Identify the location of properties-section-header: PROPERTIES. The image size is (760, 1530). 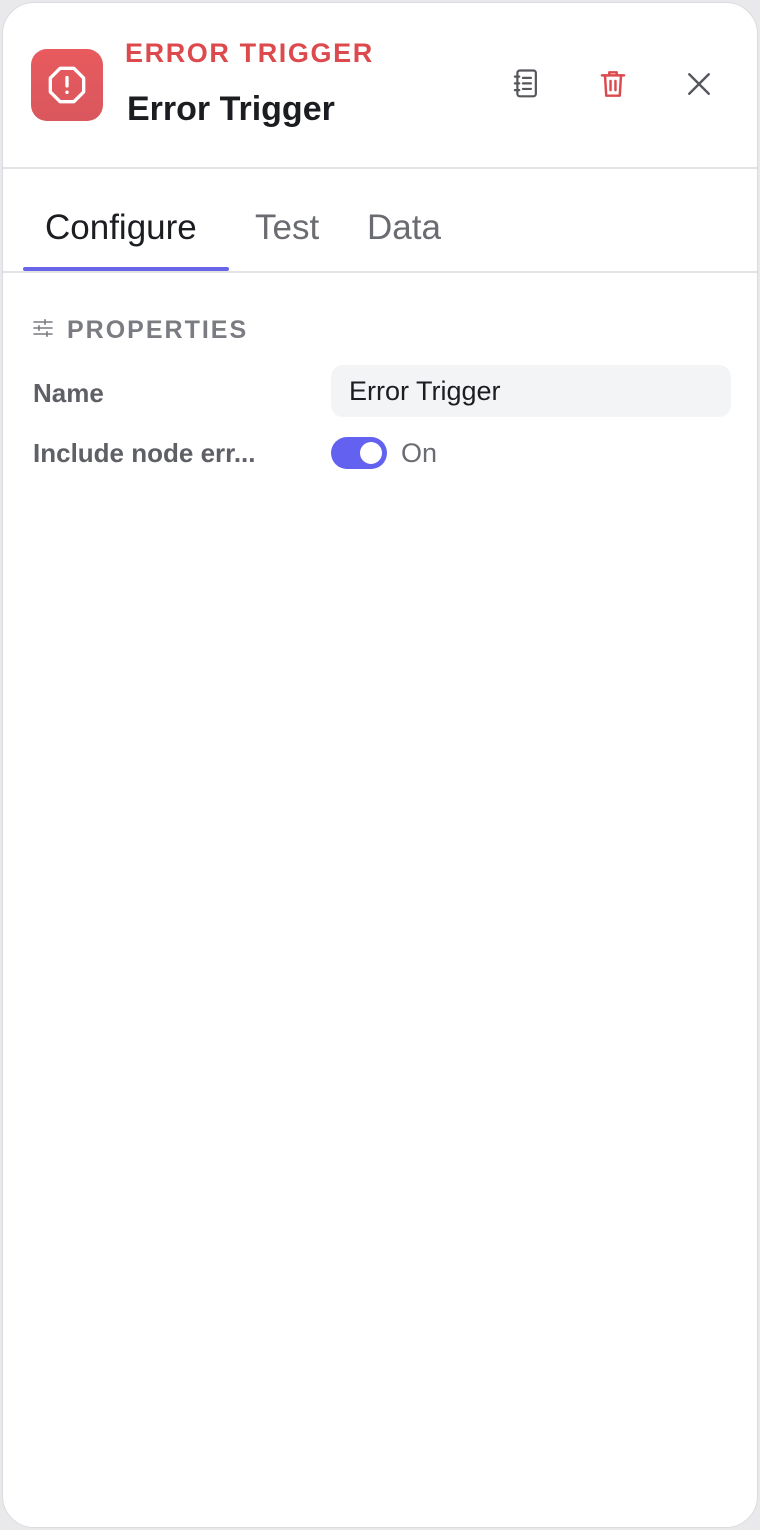
(140, 330).